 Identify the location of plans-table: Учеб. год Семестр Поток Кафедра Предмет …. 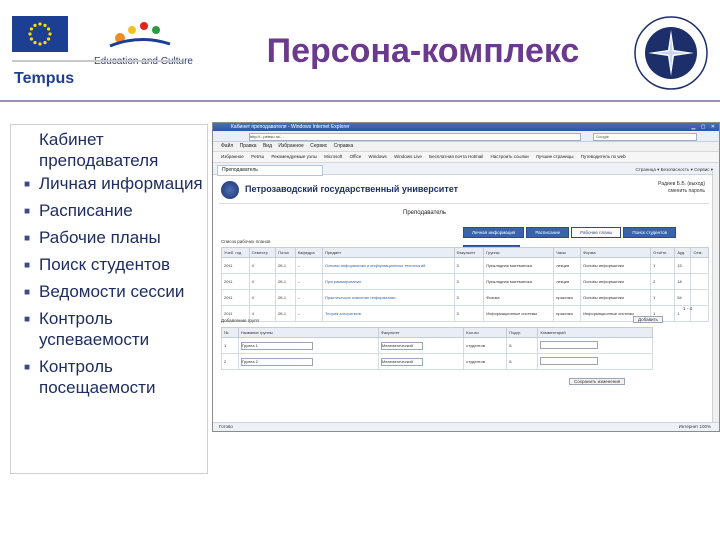
(465, 284).